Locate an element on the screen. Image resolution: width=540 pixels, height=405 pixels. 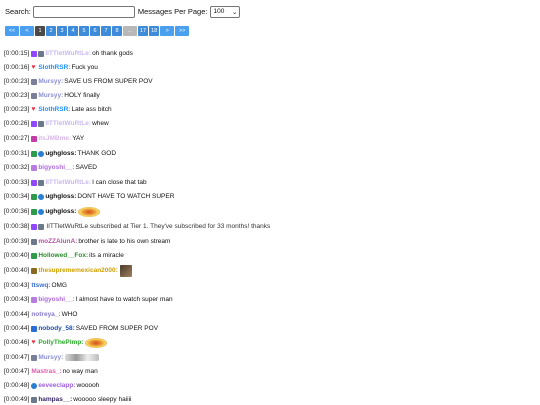
chat-message: [0:00:36] ughgloss: is located at coordinates (52, 211).